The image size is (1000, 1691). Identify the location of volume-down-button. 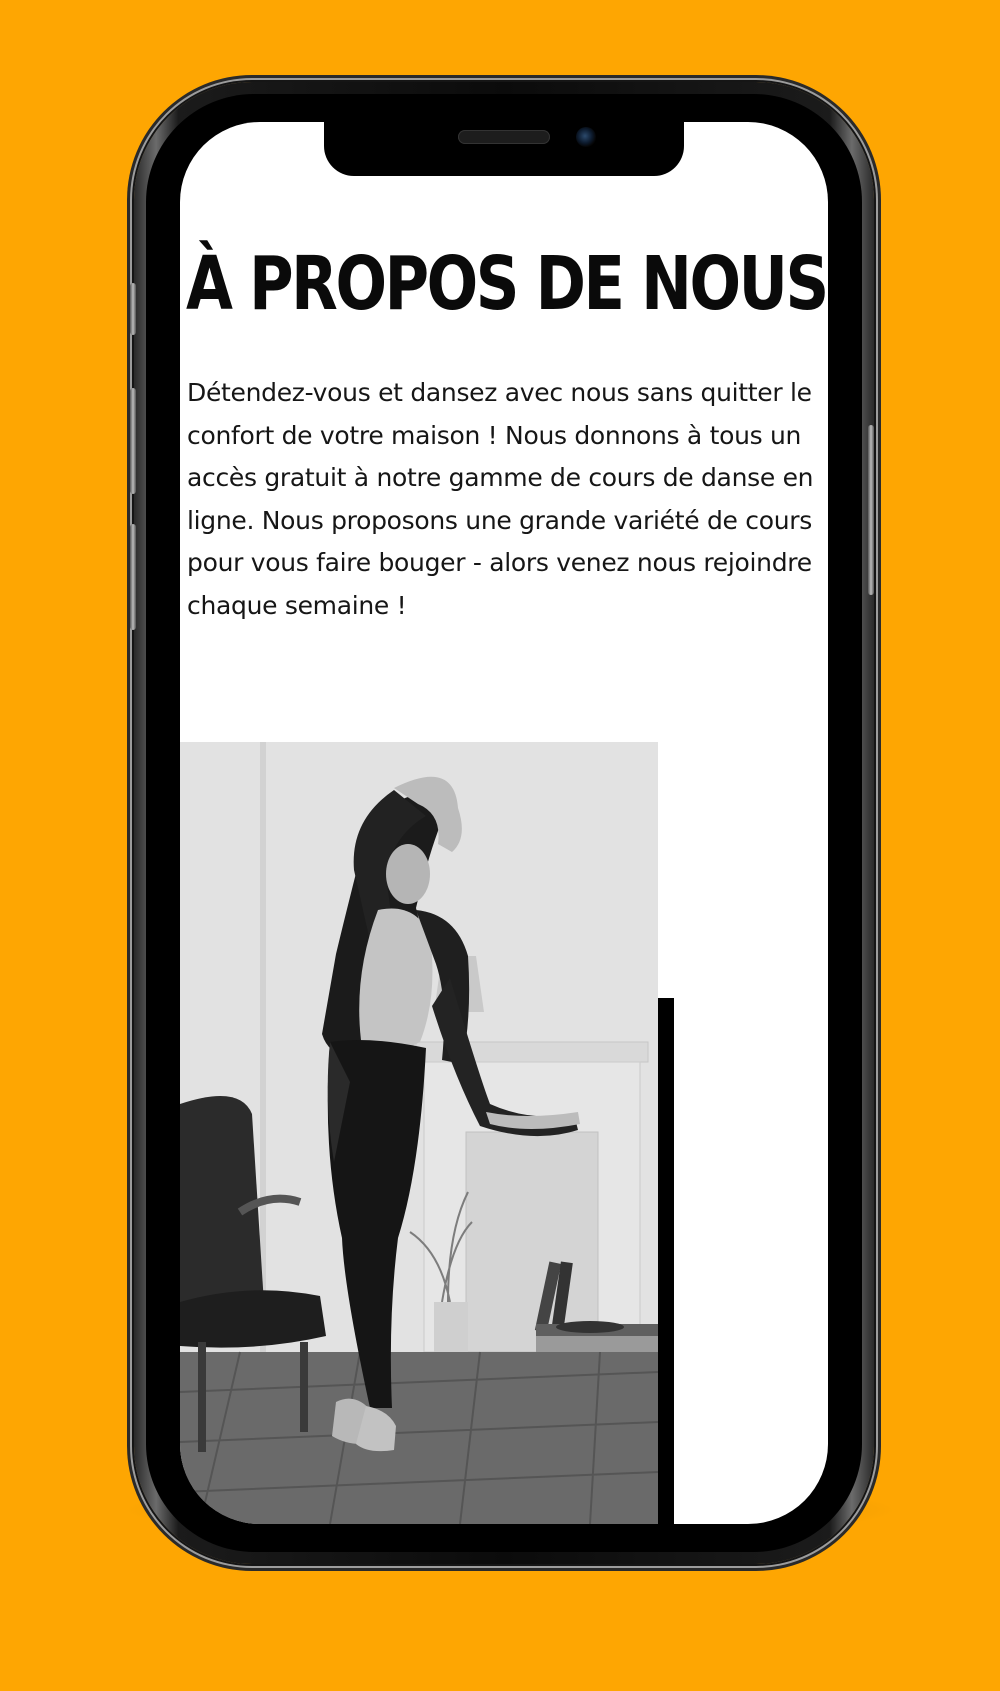
(133, 577).